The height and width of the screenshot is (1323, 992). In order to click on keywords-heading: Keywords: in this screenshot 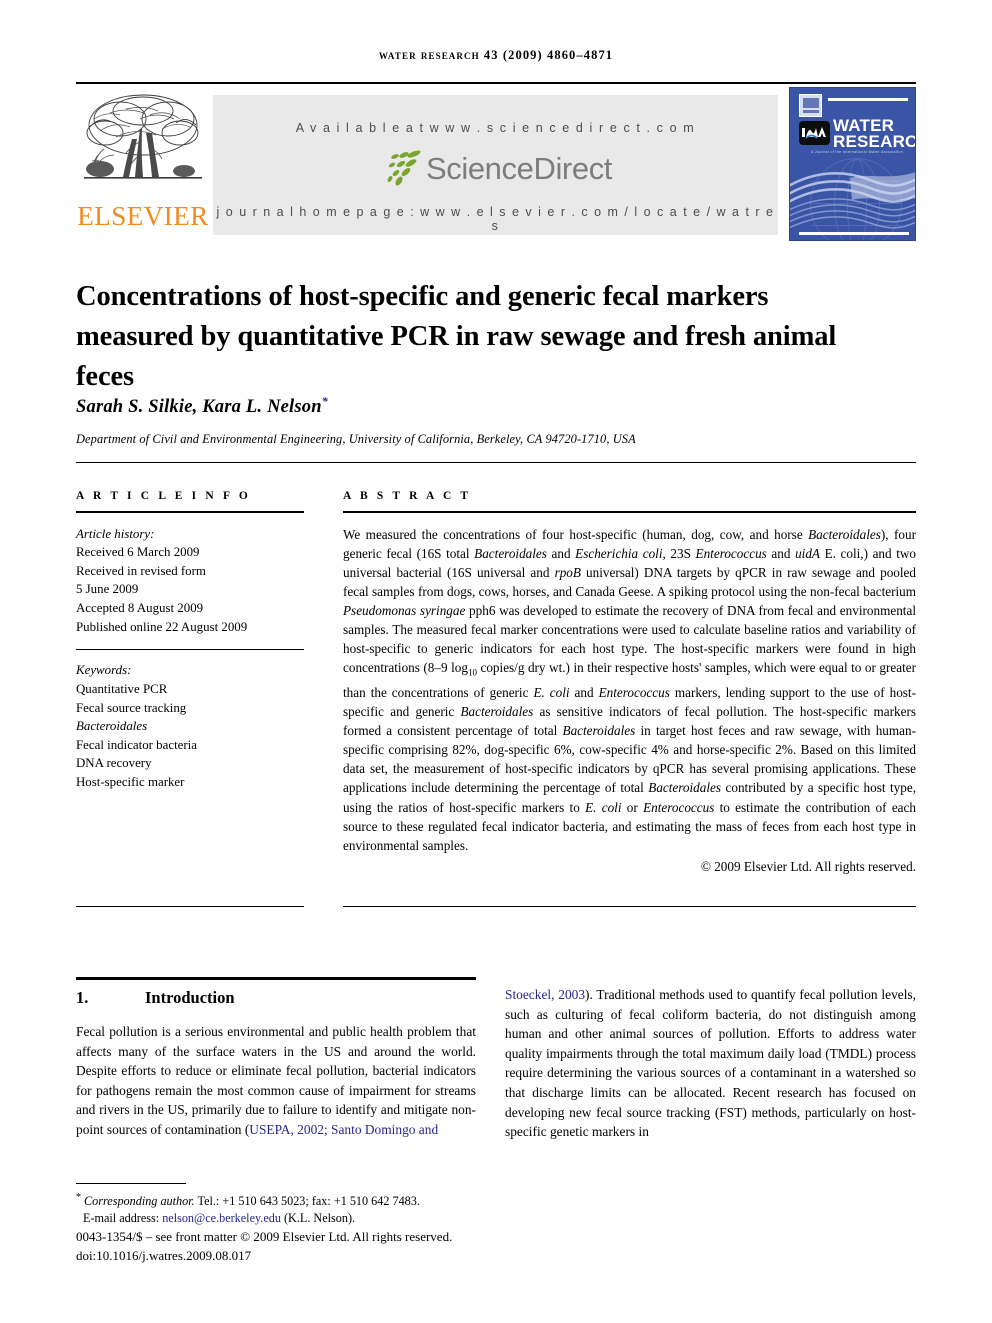, I will do `click(104, 670)`.